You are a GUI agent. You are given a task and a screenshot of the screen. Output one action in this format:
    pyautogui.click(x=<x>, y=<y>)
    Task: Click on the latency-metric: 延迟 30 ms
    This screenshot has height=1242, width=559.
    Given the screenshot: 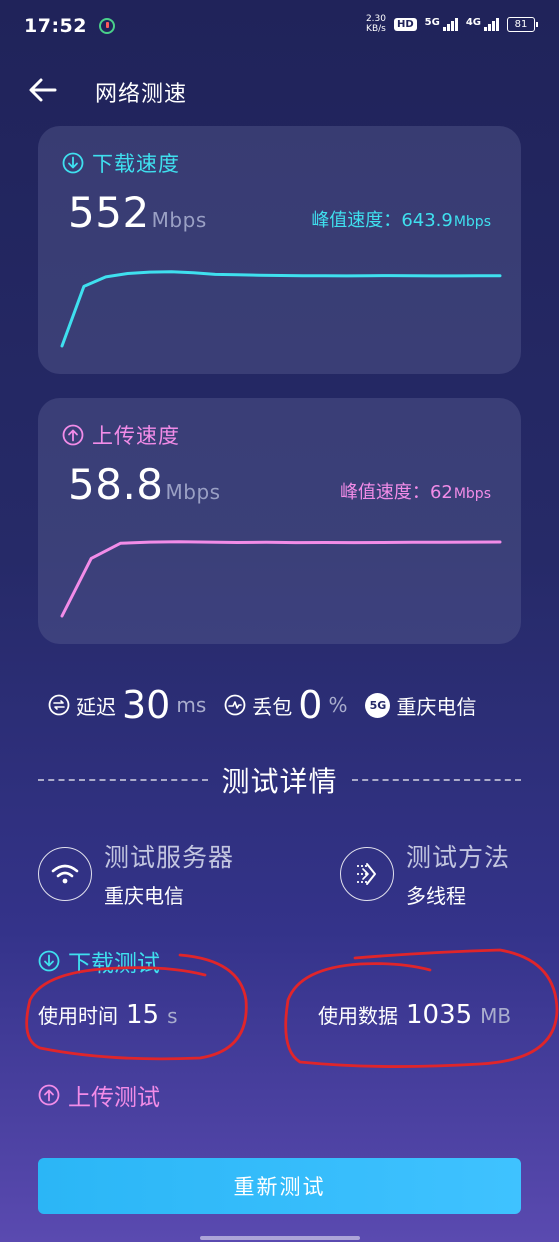 What is the action you would take?
    pyautogui.click(x=127, y=705)
    